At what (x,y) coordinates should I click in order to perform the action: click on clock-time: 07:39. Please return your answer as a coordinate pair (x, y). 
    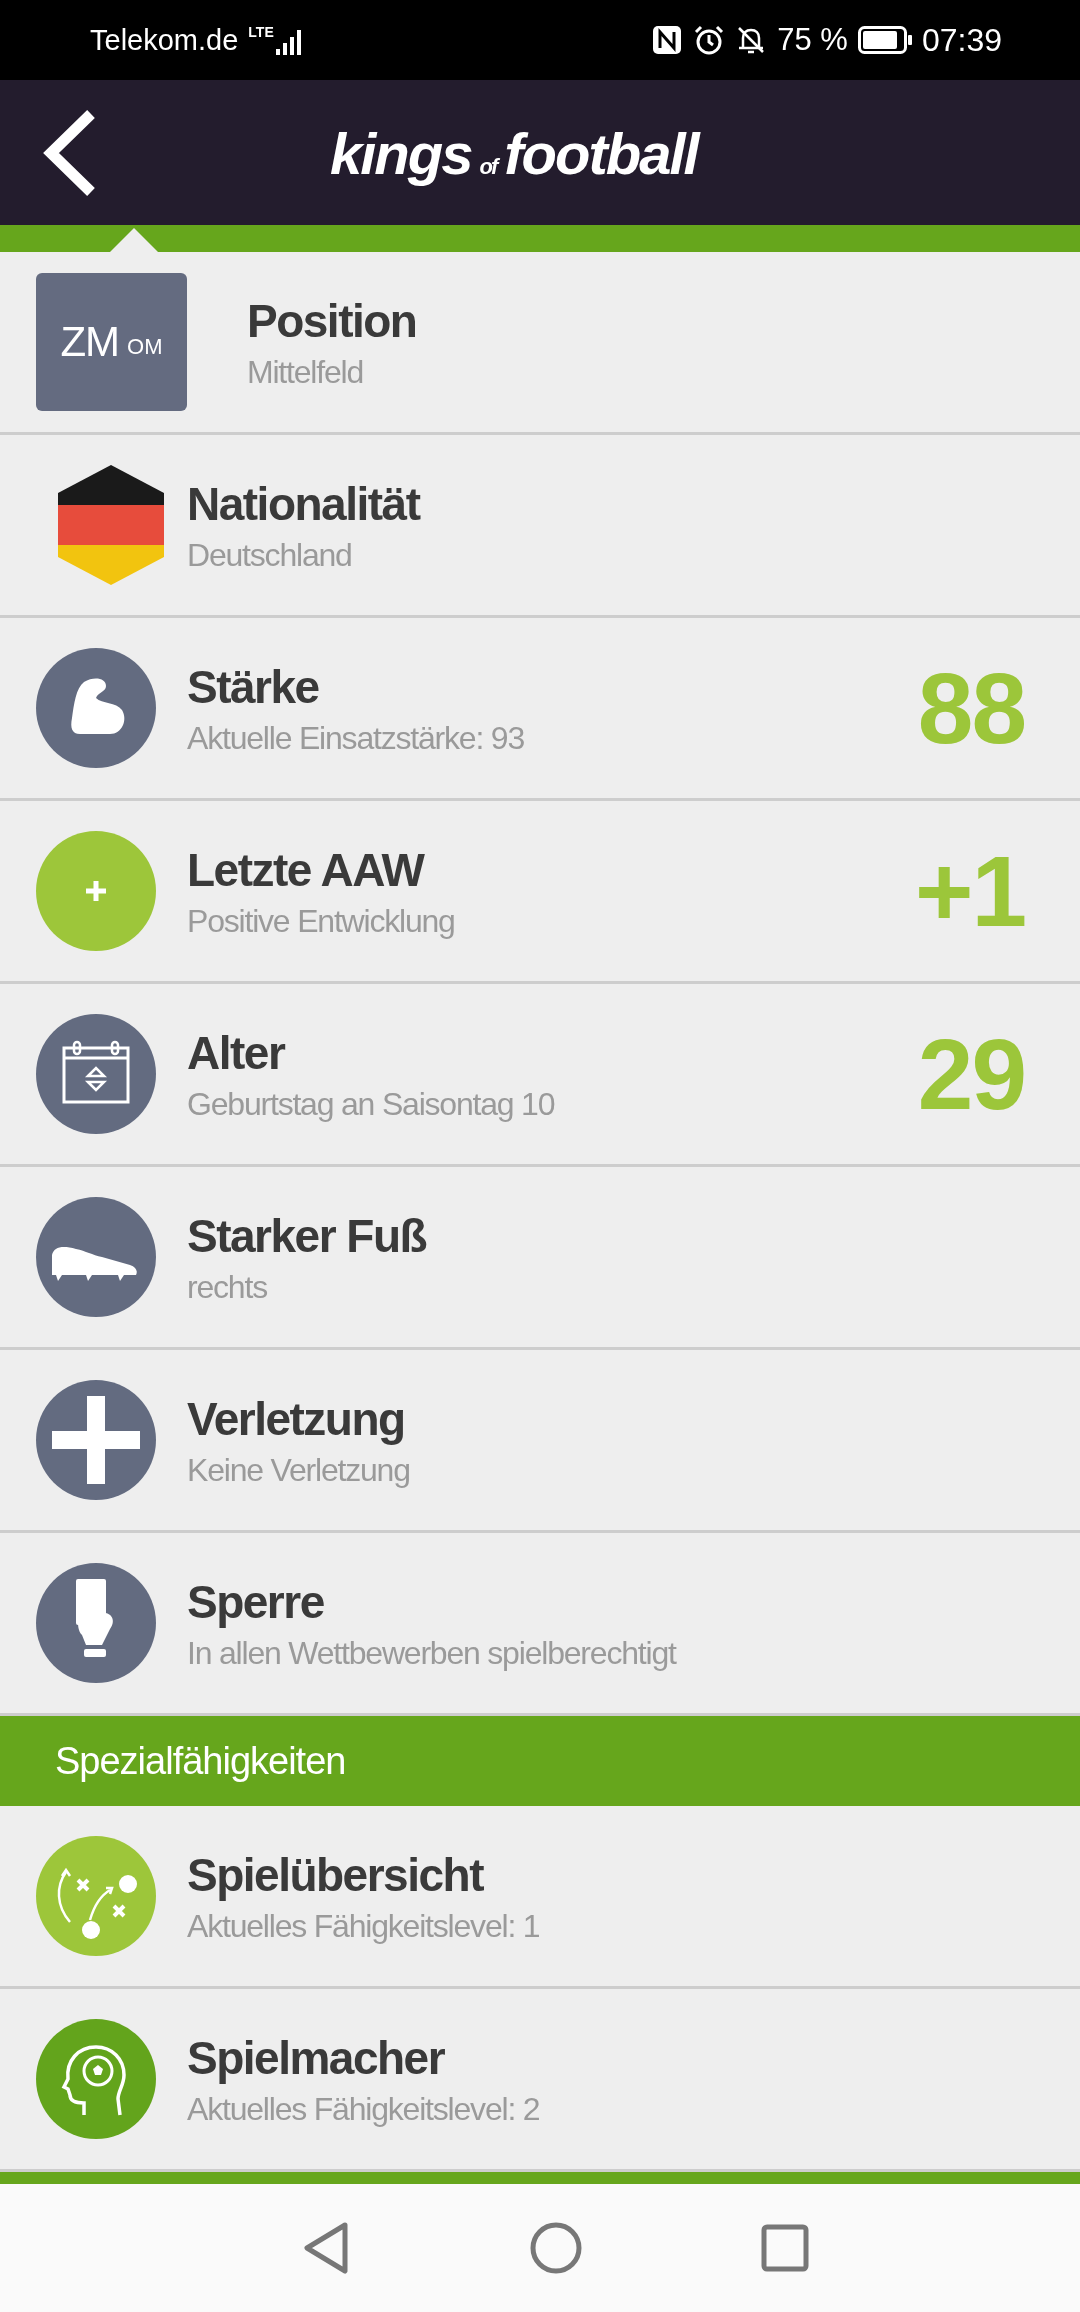
    Looking at the image, I should click on (961, 40).